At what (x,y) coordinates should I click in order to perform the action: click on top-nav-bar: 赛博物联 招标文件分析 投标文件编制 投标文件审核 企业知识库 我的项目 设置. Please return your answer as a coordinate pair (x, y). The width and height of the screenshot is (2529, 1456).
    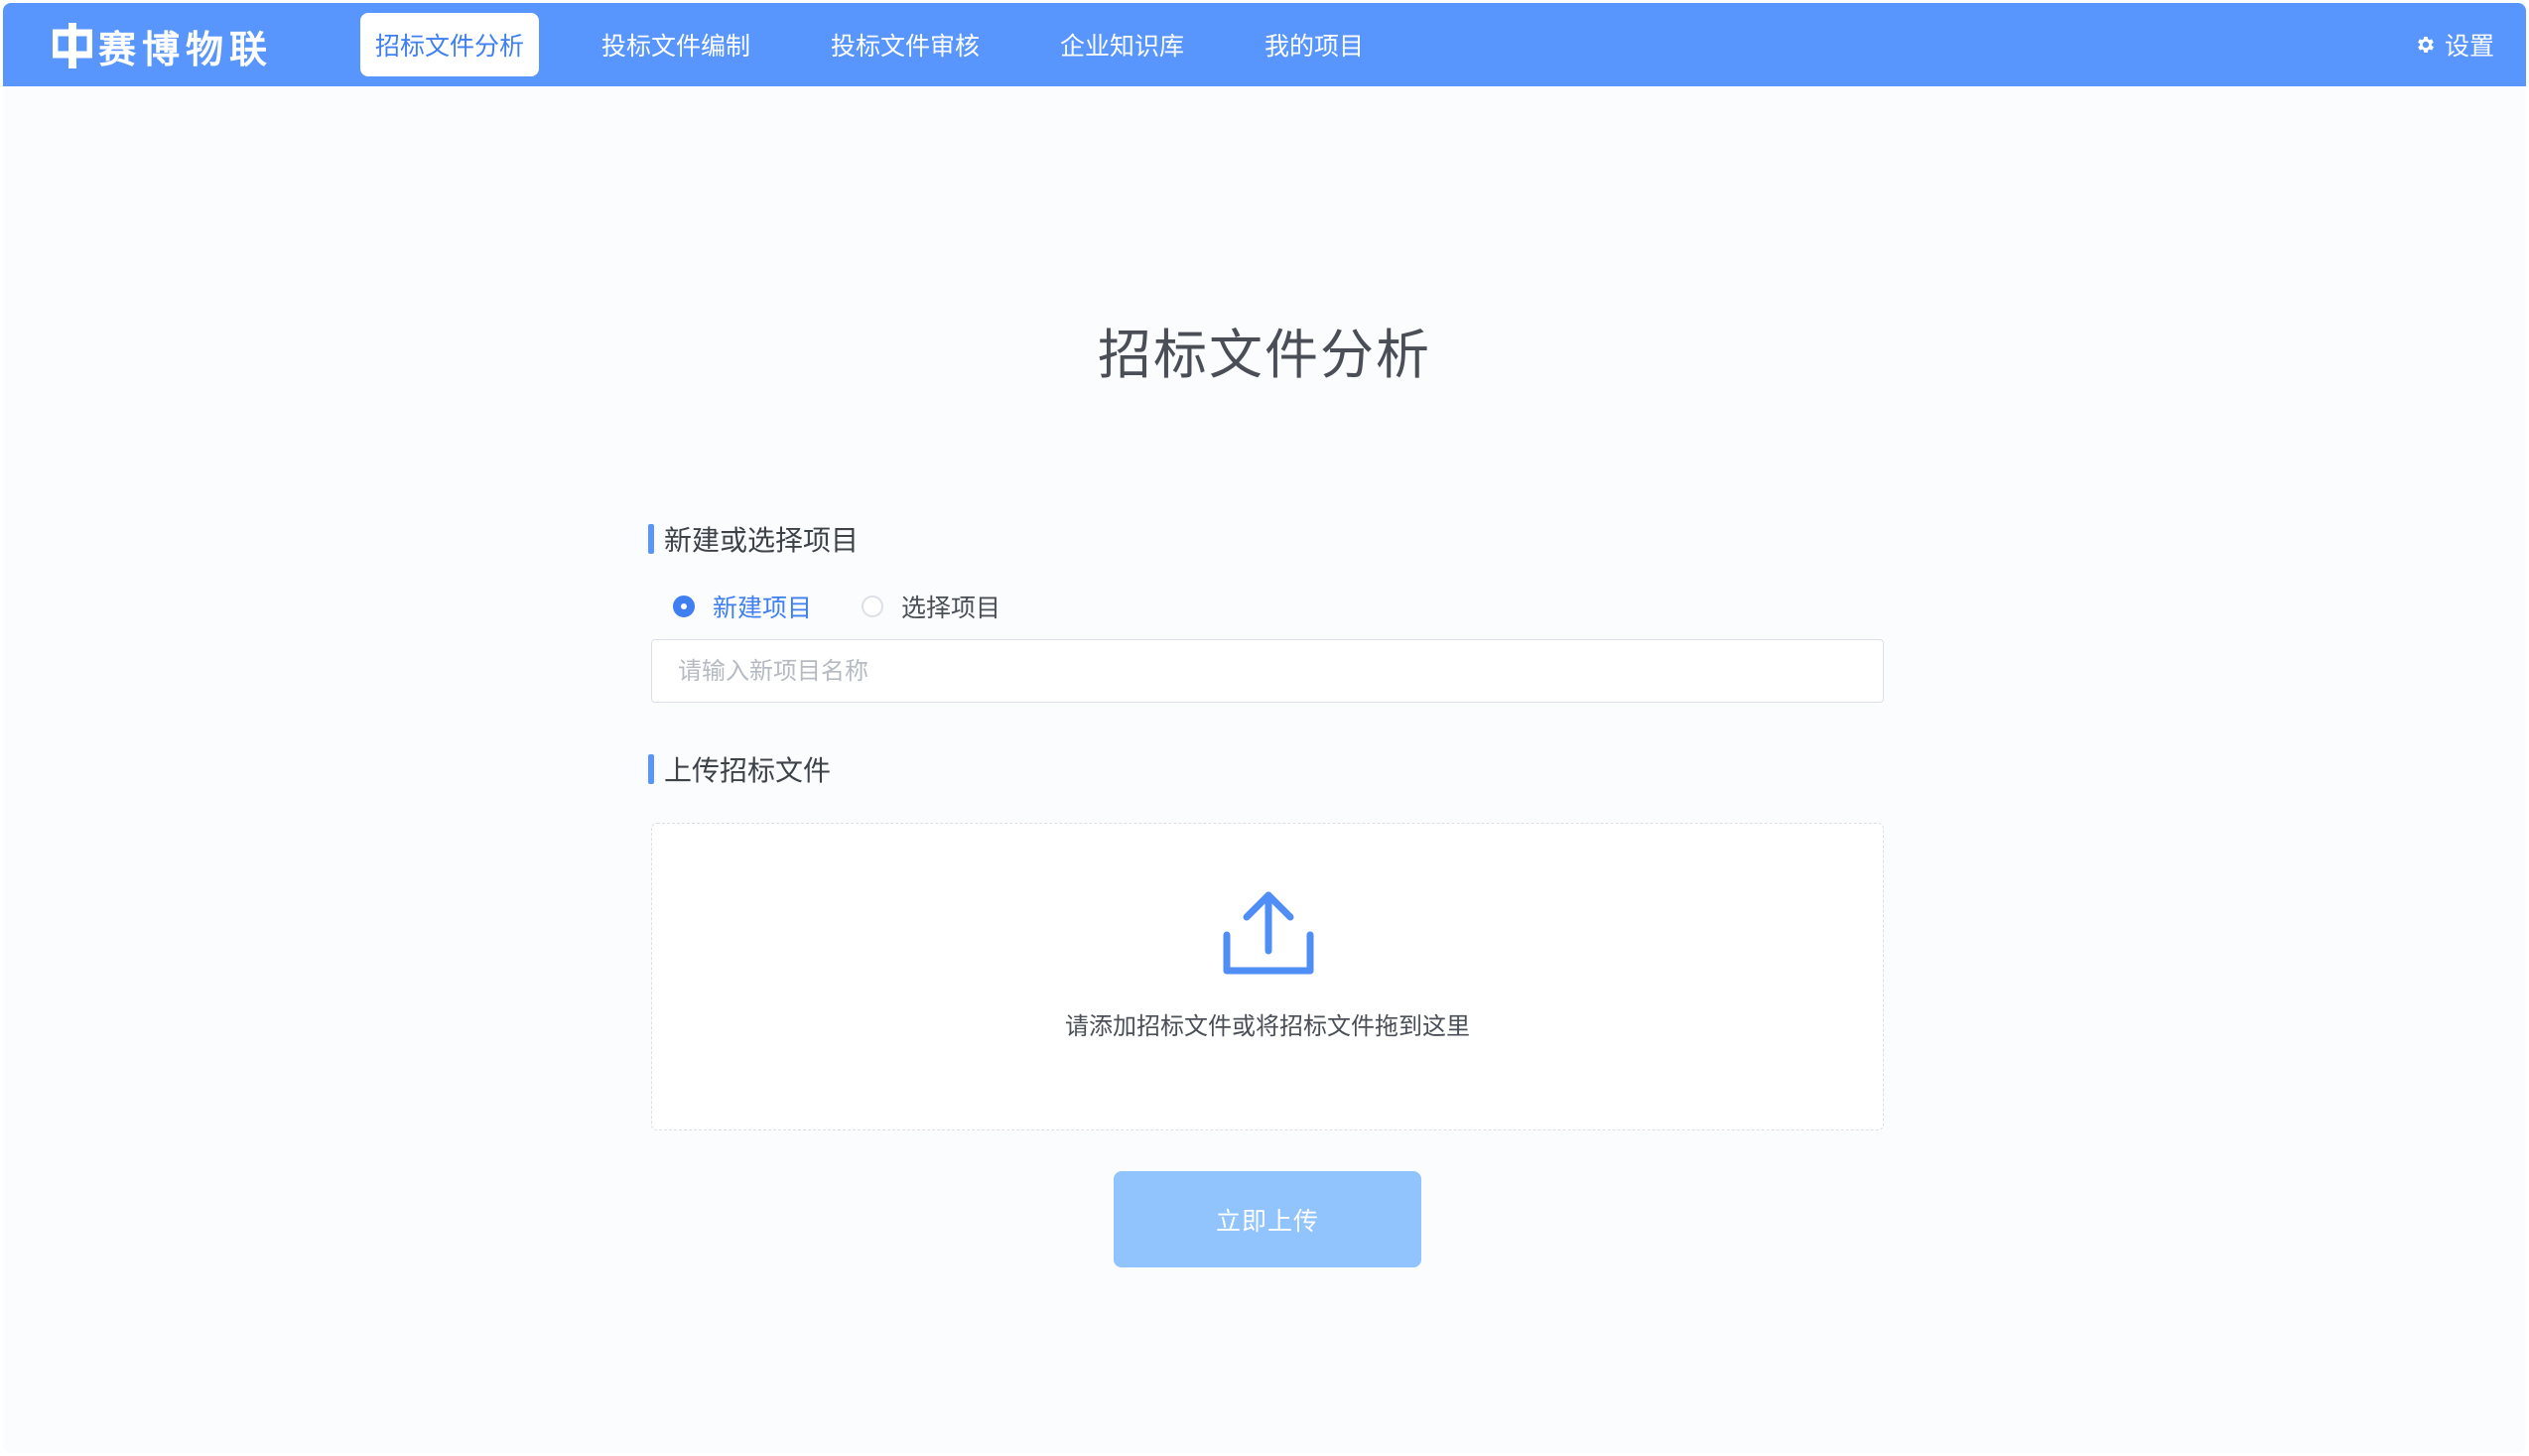
    Looking at the image, I should click on (1264, 44).